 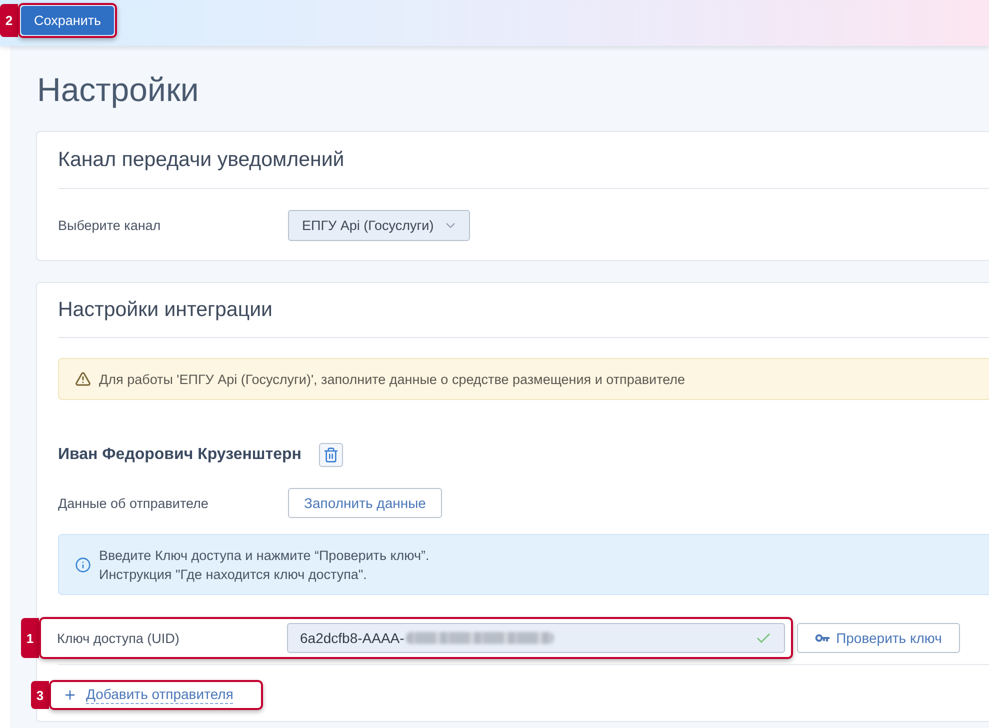 I want to click on field-label: Выберите канал, so click(x=110, y=225).